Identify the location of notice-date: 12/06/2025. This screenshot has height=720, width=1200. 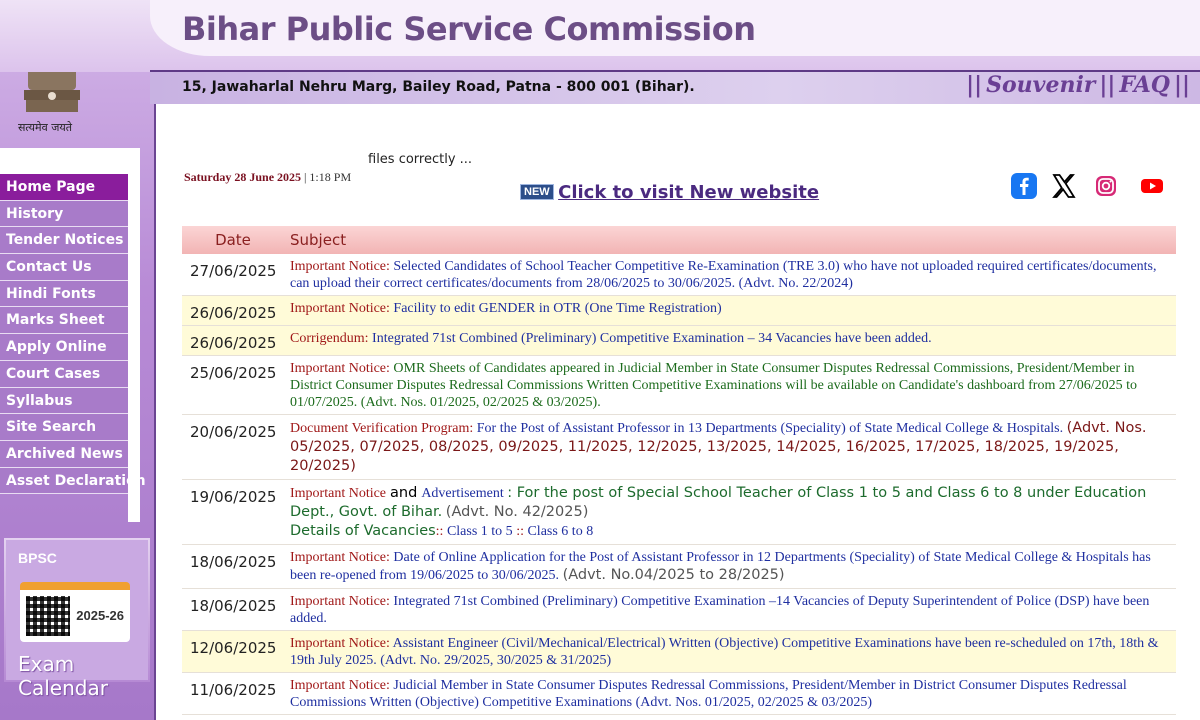
(233, 651).